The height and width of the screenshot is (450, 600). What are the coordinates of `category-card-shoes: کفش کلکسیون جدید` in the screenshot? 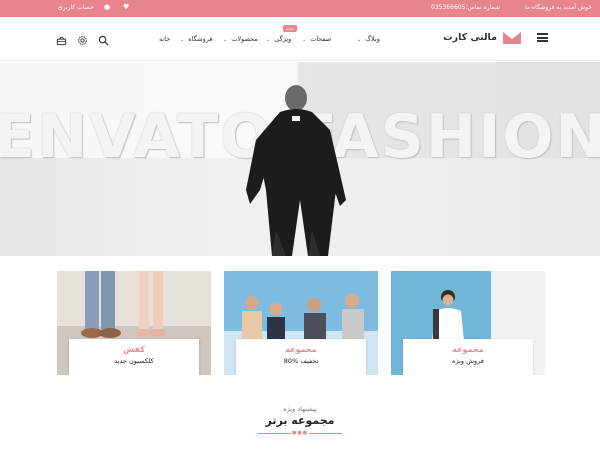 It's located at (134, 323).